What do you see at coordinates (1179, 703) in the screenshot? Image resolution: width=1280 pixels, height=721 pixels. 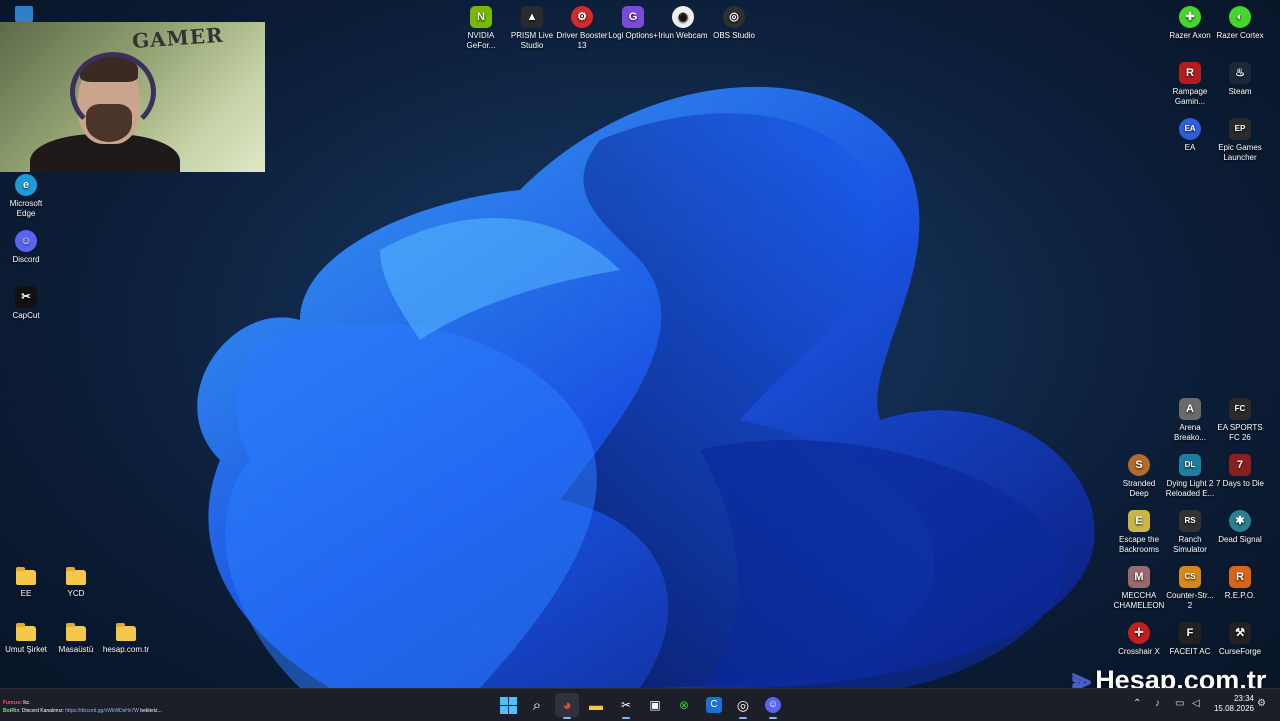 I see `network-icon: ▭` at bounding box center [1179, 703].